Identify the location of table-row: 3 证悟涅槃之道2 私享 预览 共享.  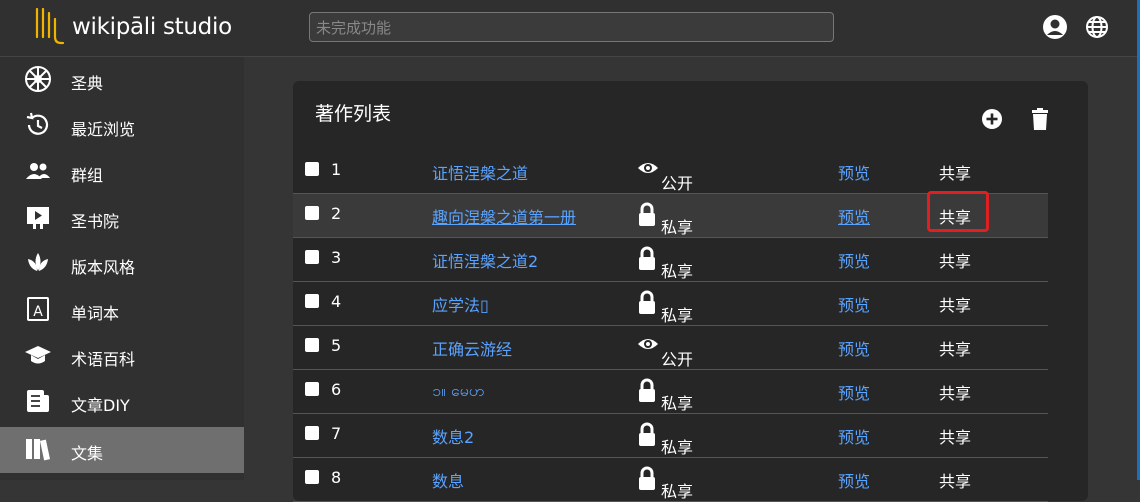
(670, 260).